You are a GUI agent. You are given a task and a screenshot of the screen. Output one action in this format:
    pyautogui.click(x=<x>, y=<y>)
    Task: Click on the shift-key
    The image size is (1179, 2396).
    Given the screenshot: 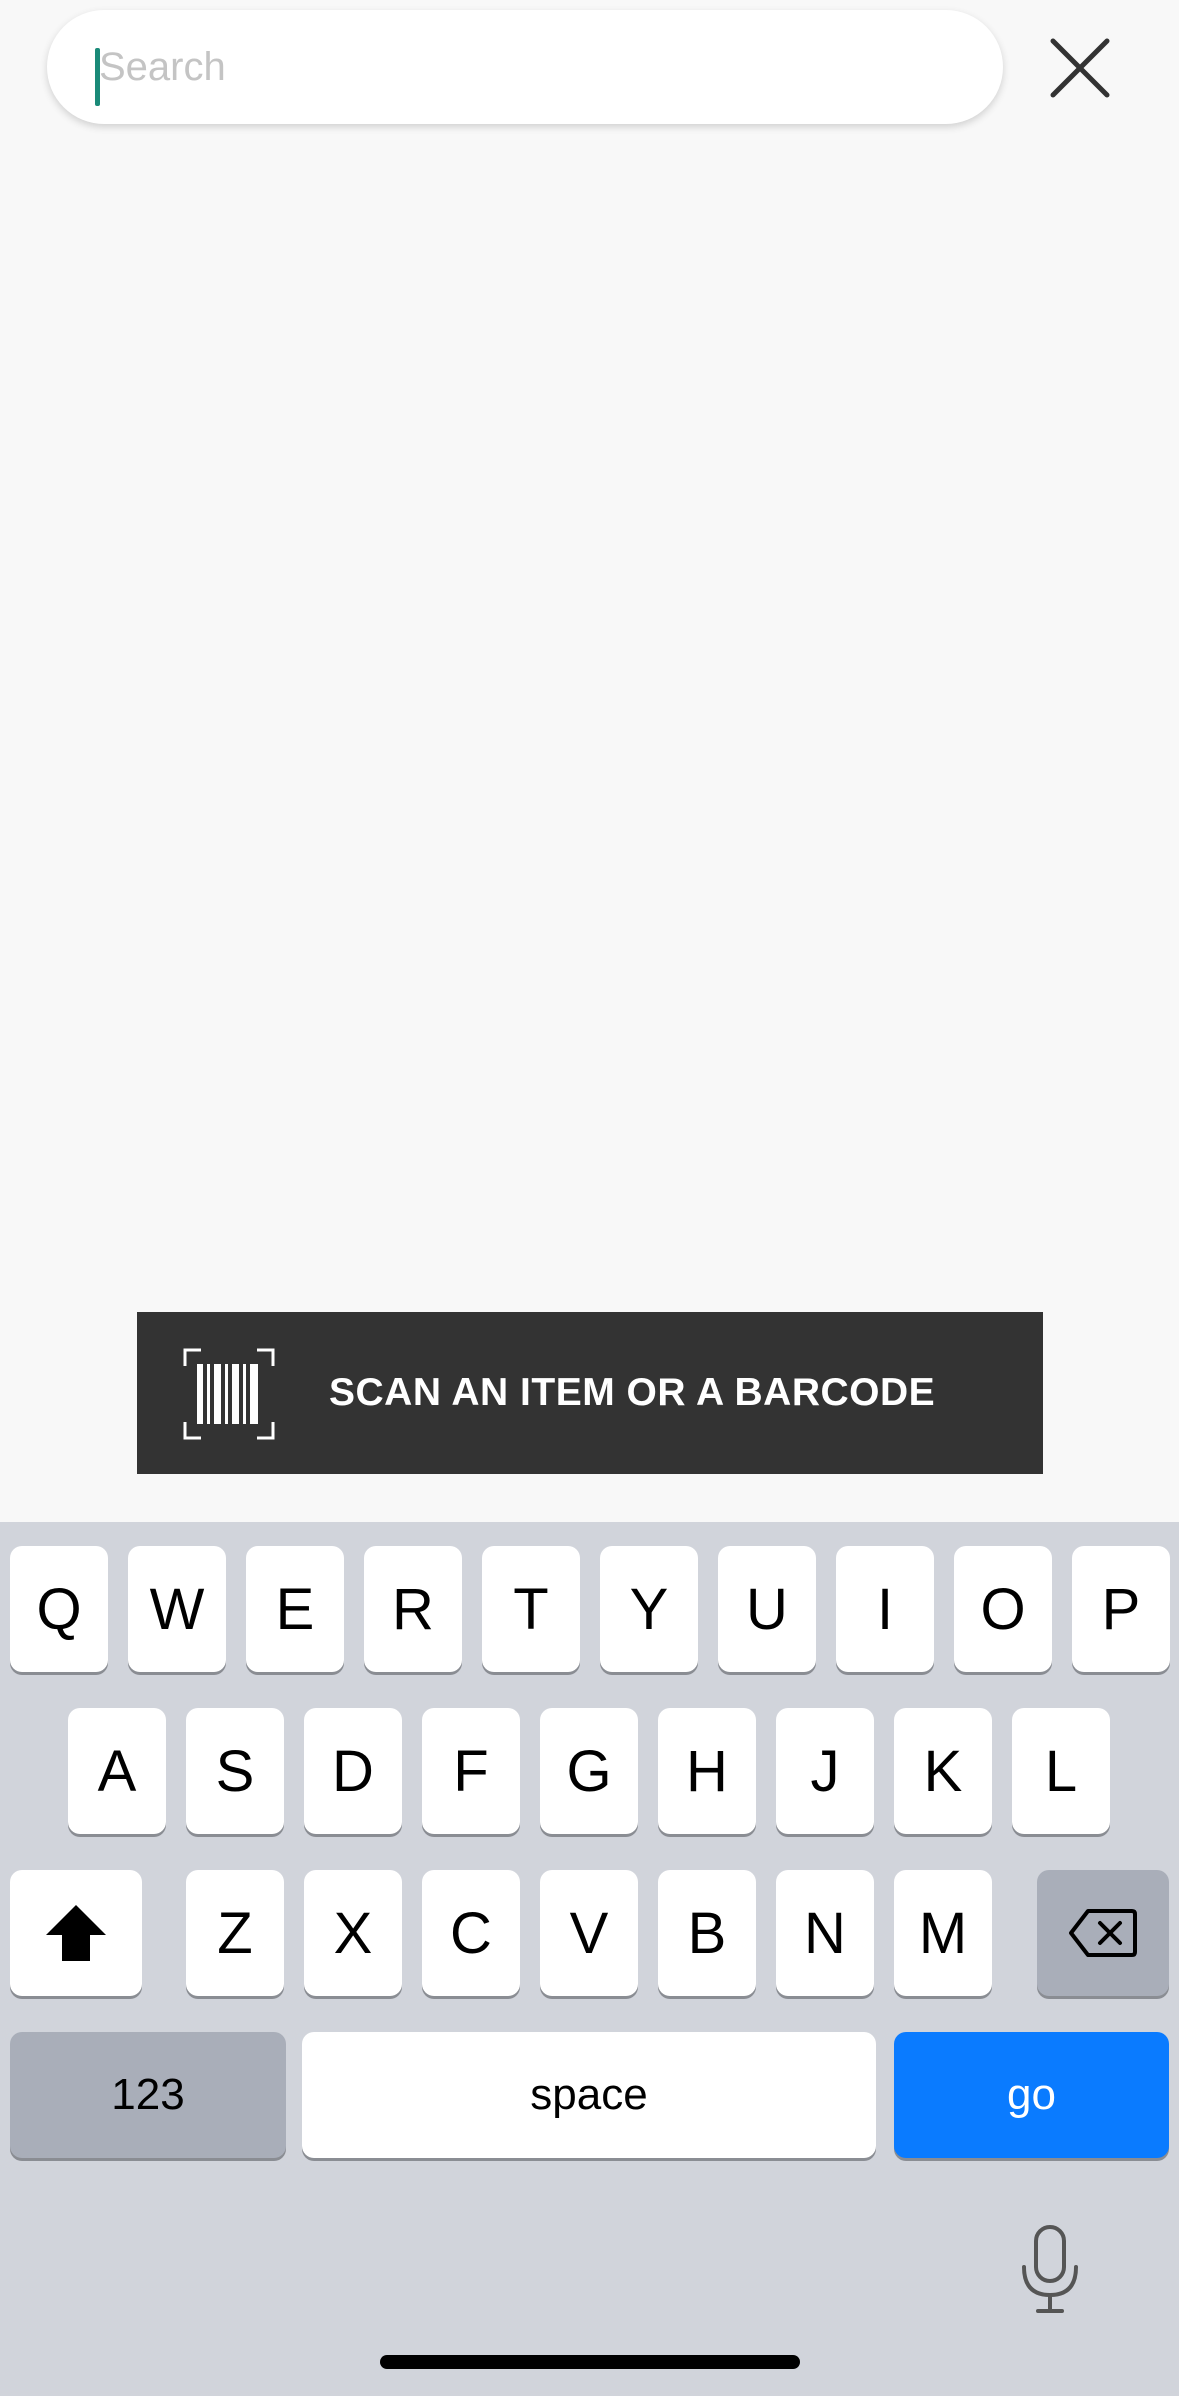 What is the action you would take?
    pyautogui.click(x=76, y=1933)
    